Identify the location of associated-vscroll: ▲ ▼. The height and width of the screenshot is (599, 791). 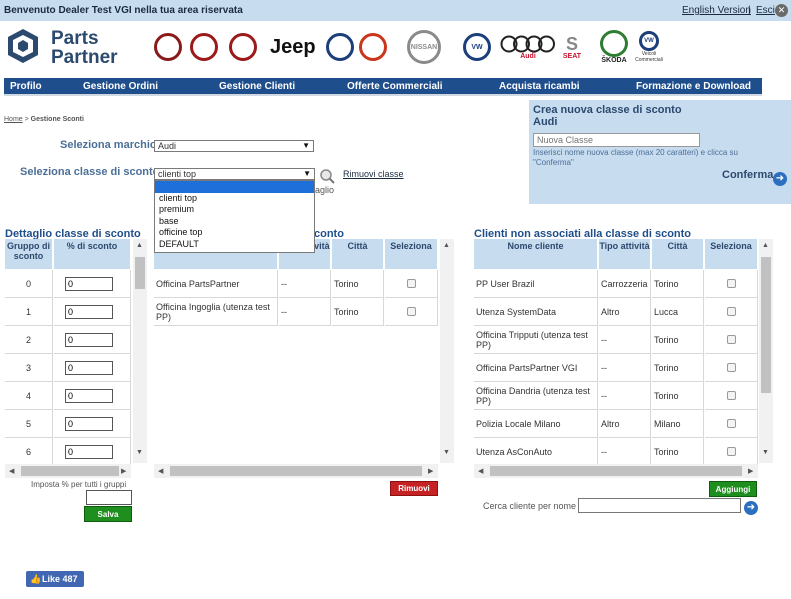
(447, 351).